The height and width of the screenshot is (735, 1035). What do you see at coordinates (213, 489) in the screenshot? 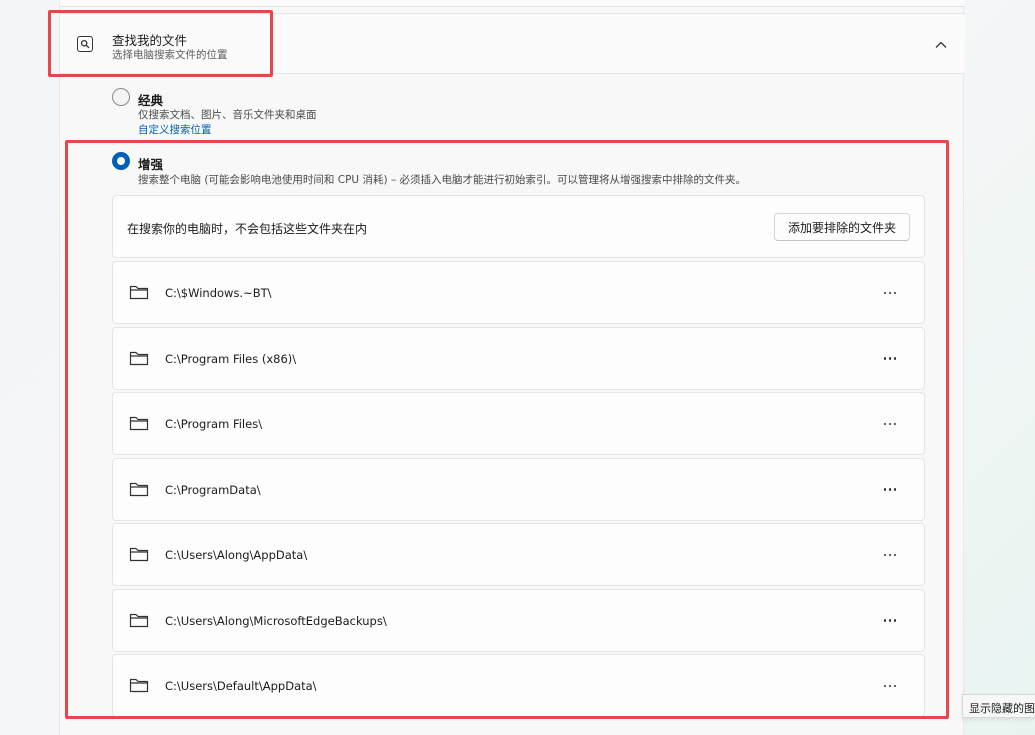
I see `folder-path: C:\ProgramData\` at bounding box center [213, 489].